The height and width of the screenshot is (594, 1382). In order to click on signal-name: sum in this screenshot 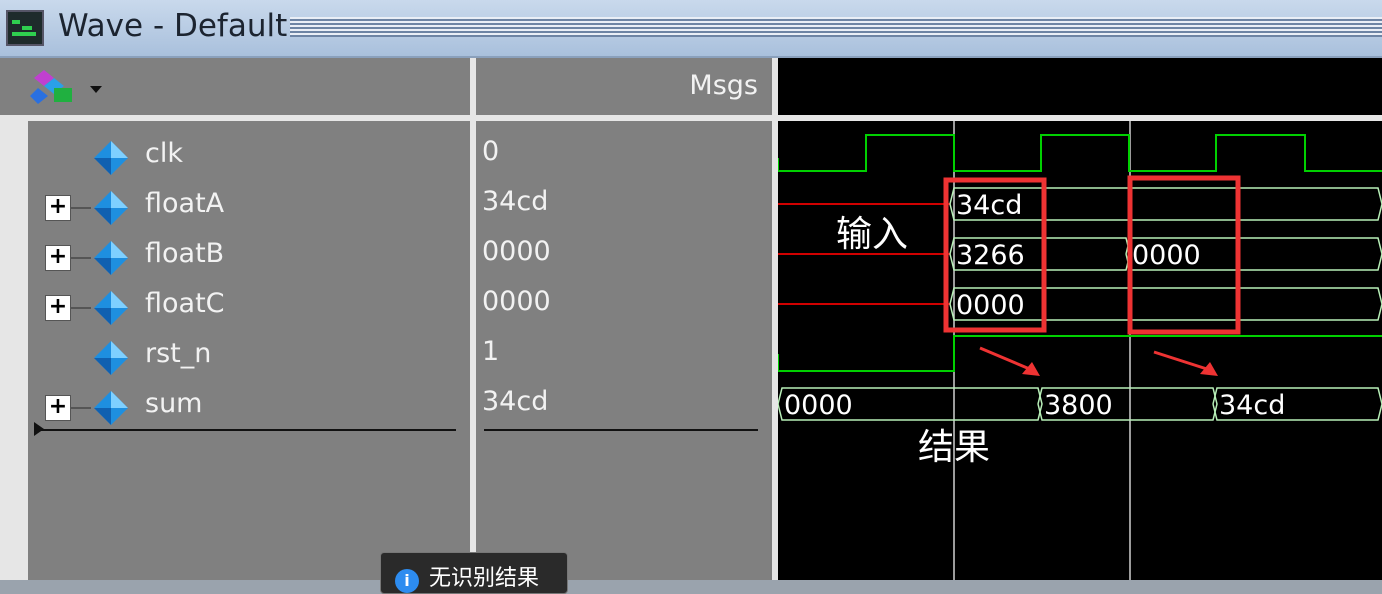, I will do `click(173, 404)`.